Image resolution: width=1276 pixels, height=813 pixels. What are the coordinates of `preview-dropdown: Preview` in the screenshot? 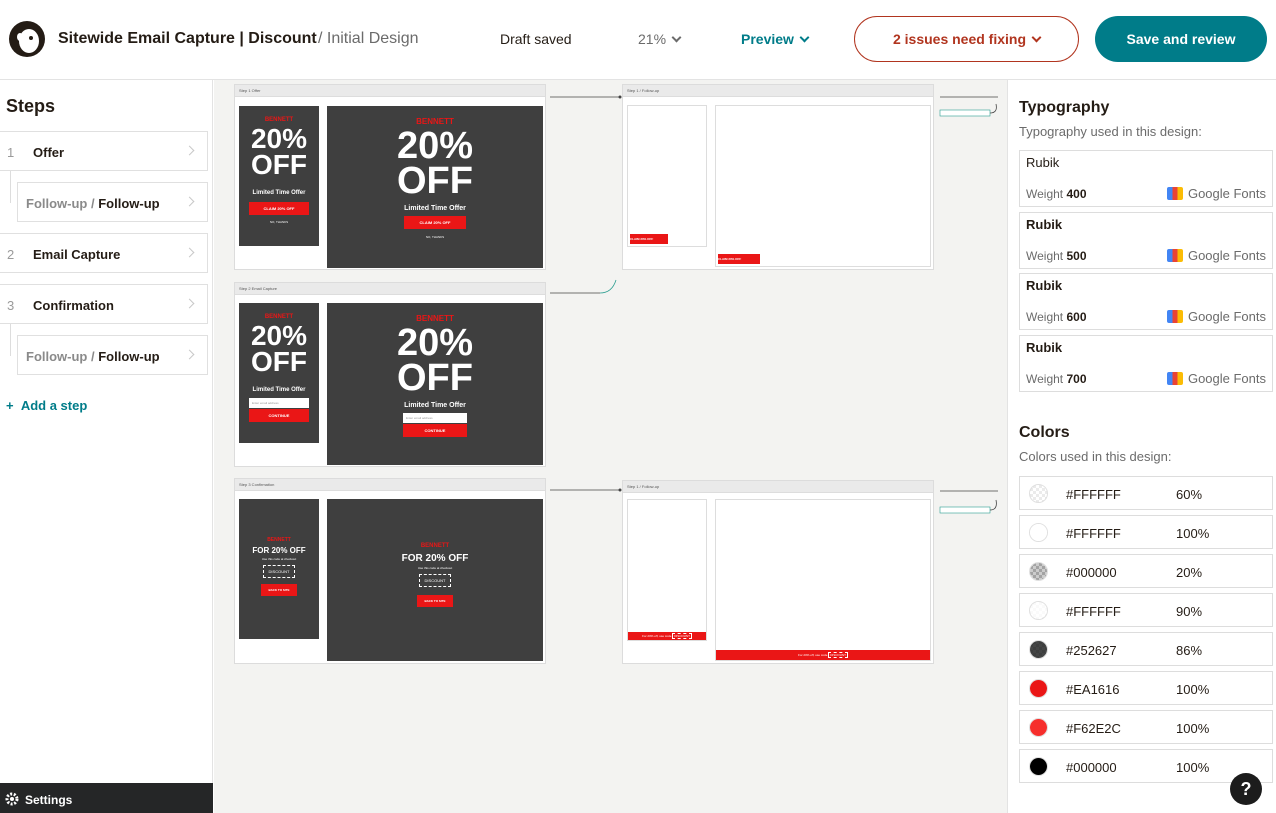 It's located at (775, 39).